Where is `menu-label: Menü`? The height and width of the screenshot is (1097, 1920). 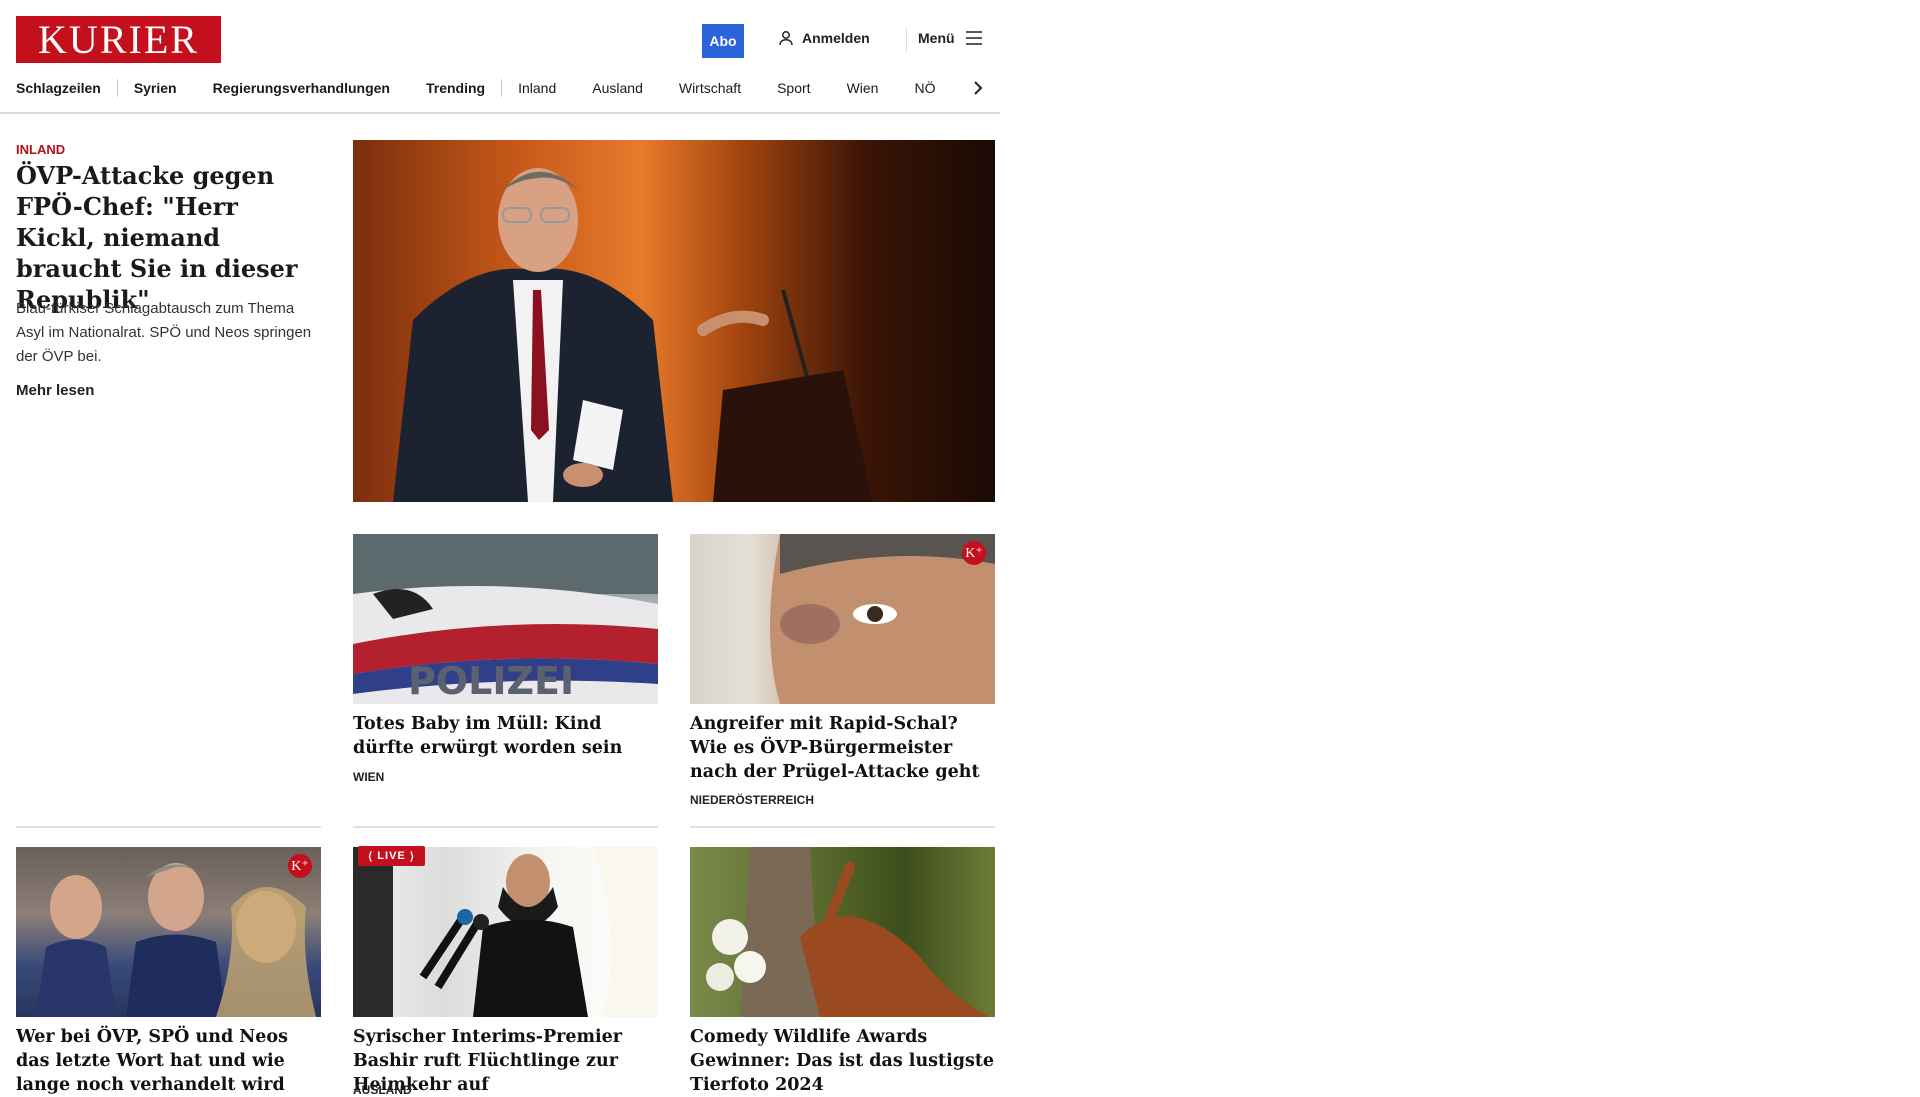 menu-label: Menü is located at coordinates (936, 38).